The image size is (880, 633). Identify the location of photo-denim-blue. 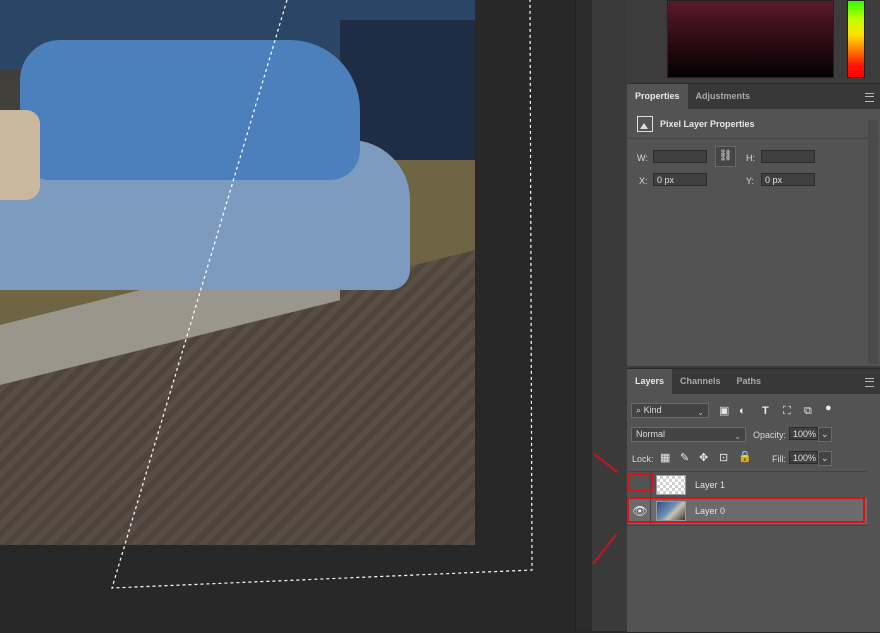
(190, 110).